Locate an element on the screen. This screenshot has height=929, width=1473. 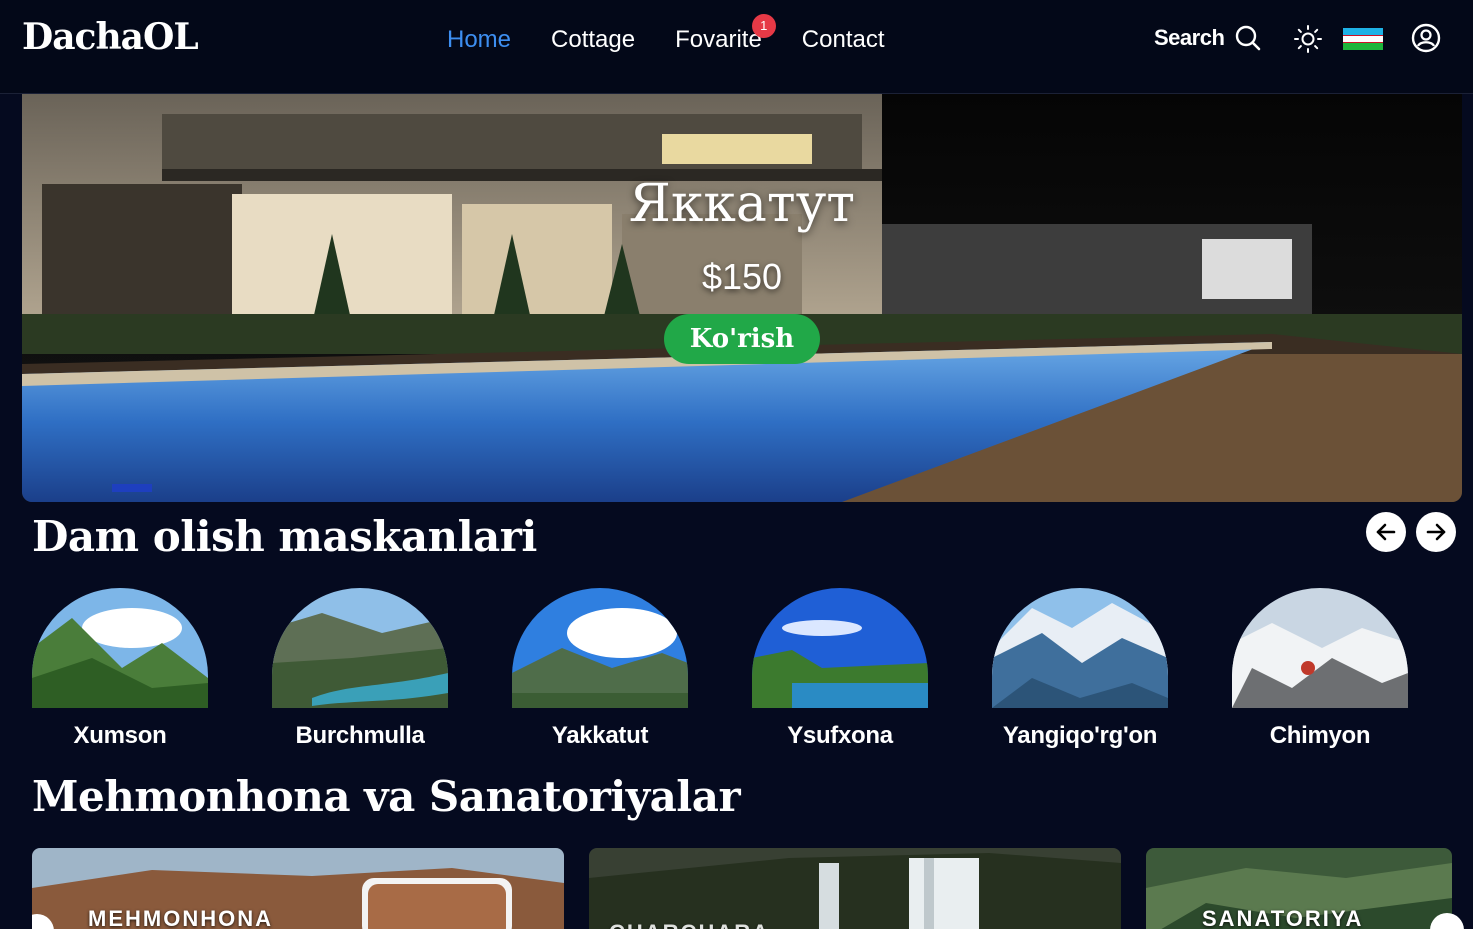
resorts-section-title: Dam olish maskanlari is located at coordinates (284, 536).